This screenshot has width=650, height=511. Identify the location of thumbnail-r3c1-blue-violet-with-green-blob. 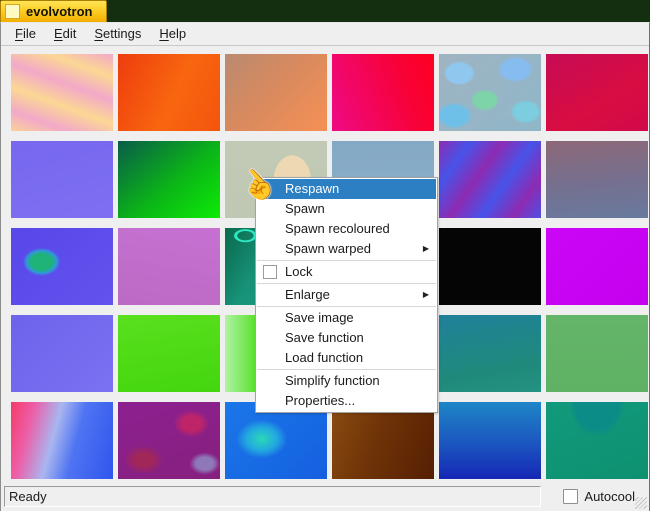
(62, 266).